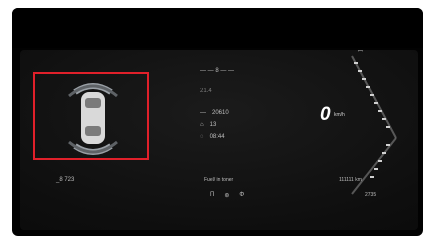  I want to click on odometer-row: — 20610, so click(214, 113).